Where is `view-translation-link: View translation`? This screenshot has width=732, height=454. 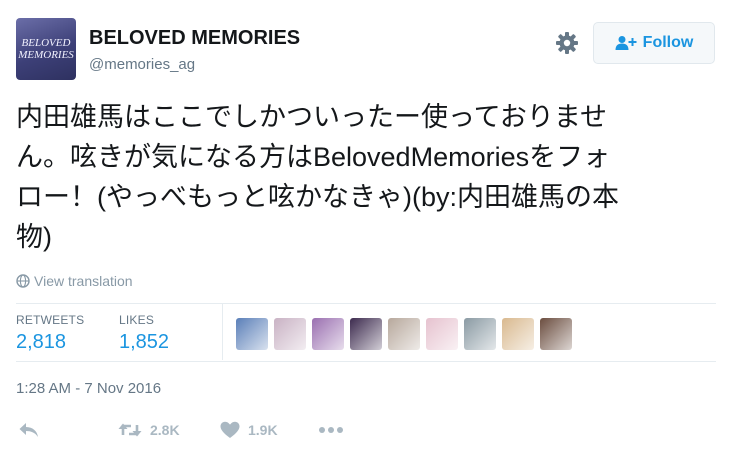 view-translation-link: View translation is located at coordinates (74, 281).